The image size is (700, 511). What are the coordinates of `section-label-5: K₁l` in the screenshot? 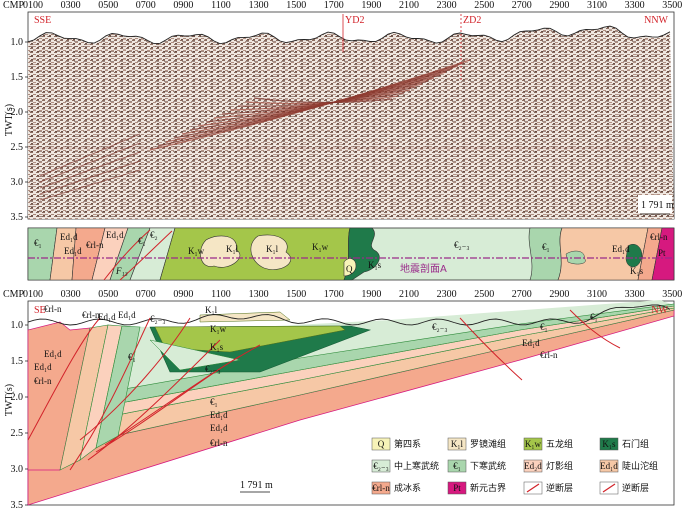 It's located at (211, 310).